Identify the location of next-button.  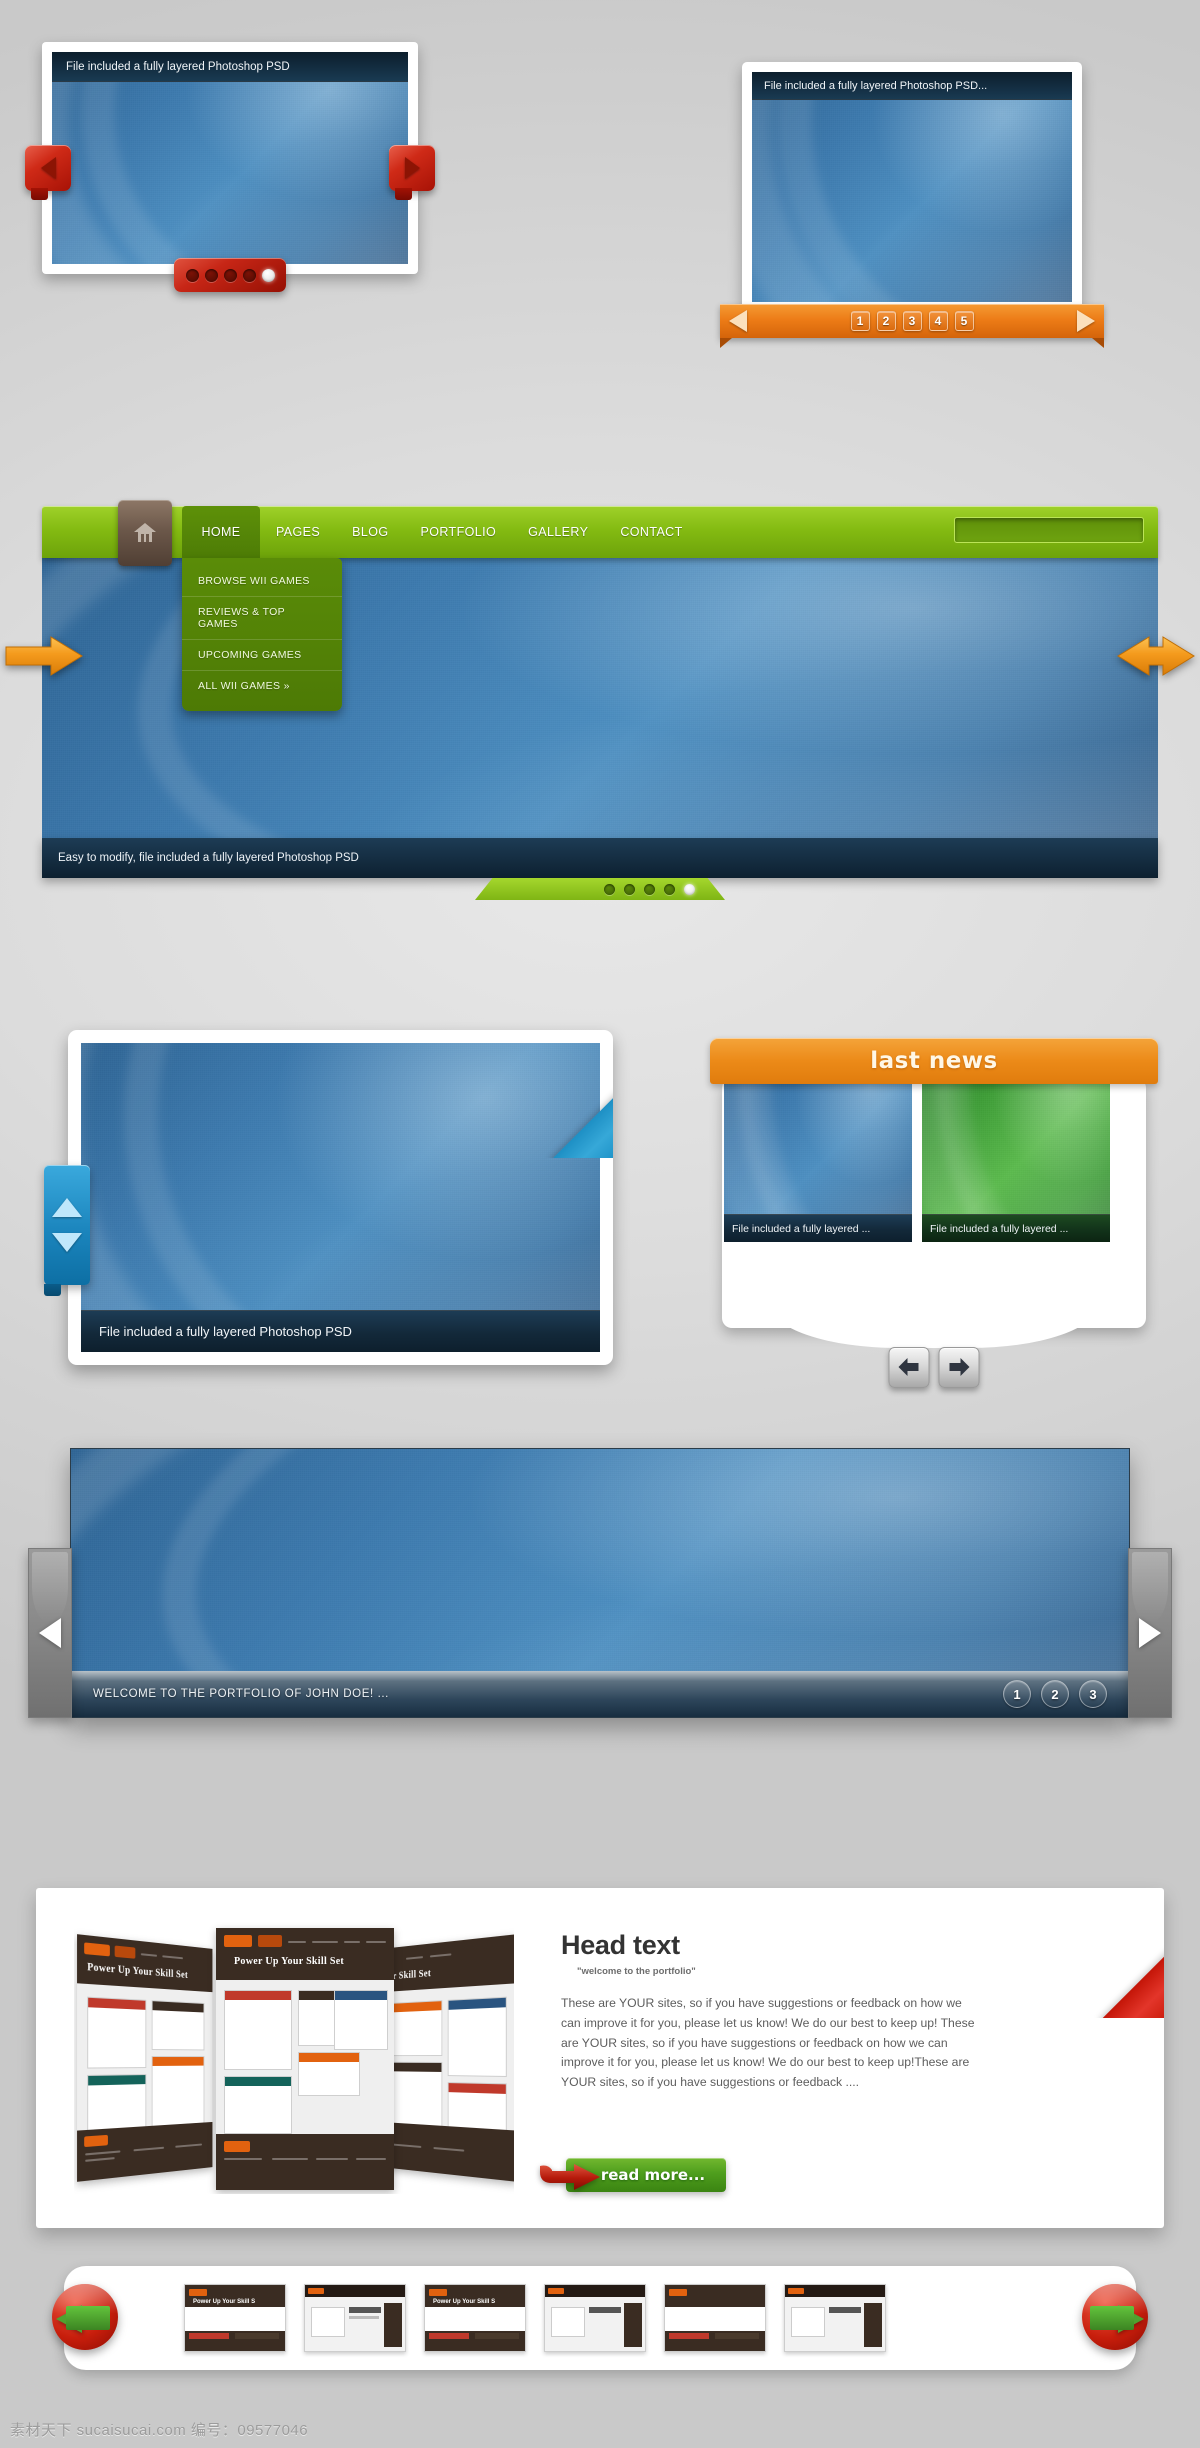
(412, 172).